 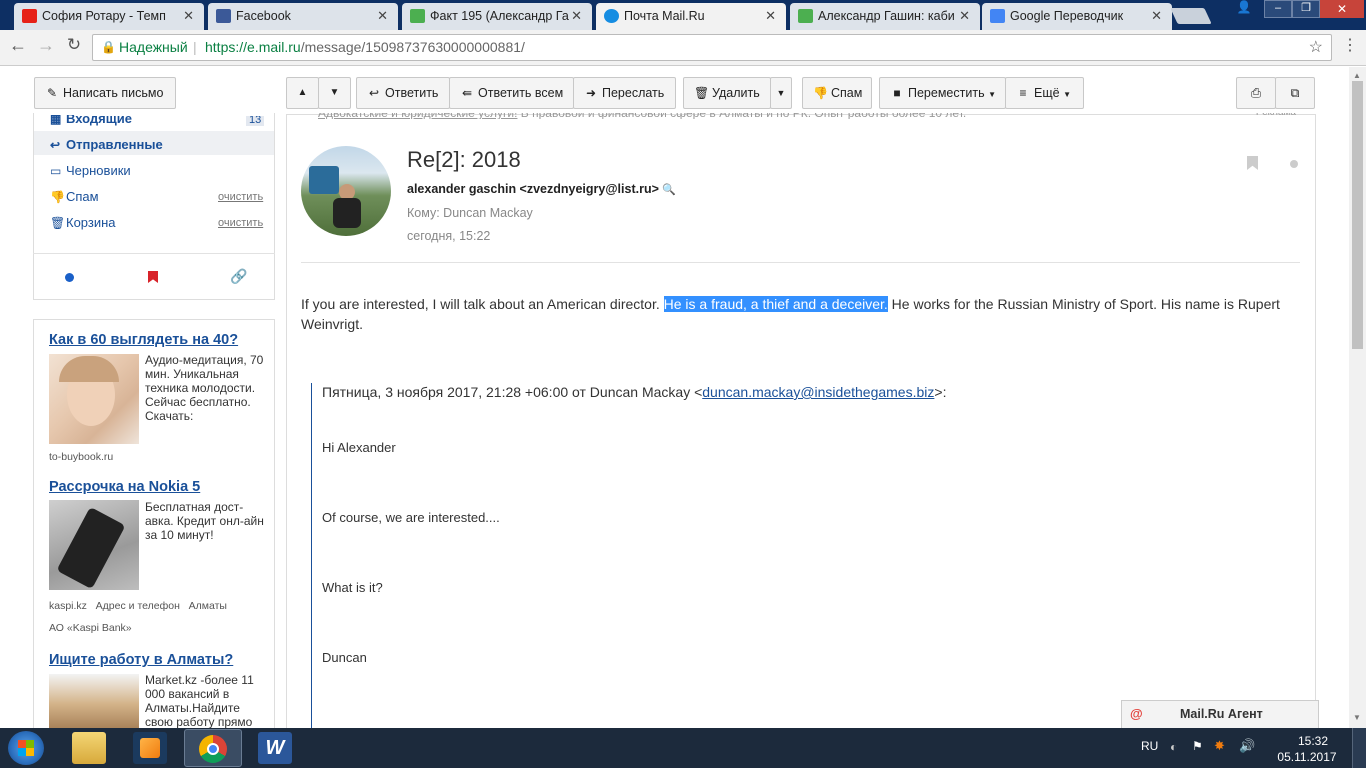 What do you see at coordinates (346, 191) in the screenshot?
I see `sender-avatar` at bounding box center [346, 191].